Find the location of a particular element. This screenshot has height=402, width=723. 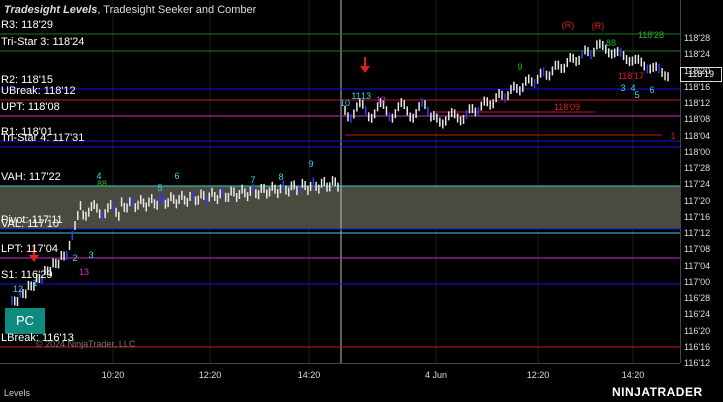

price-tick: 117'20 is located at coordinates (697, 200).